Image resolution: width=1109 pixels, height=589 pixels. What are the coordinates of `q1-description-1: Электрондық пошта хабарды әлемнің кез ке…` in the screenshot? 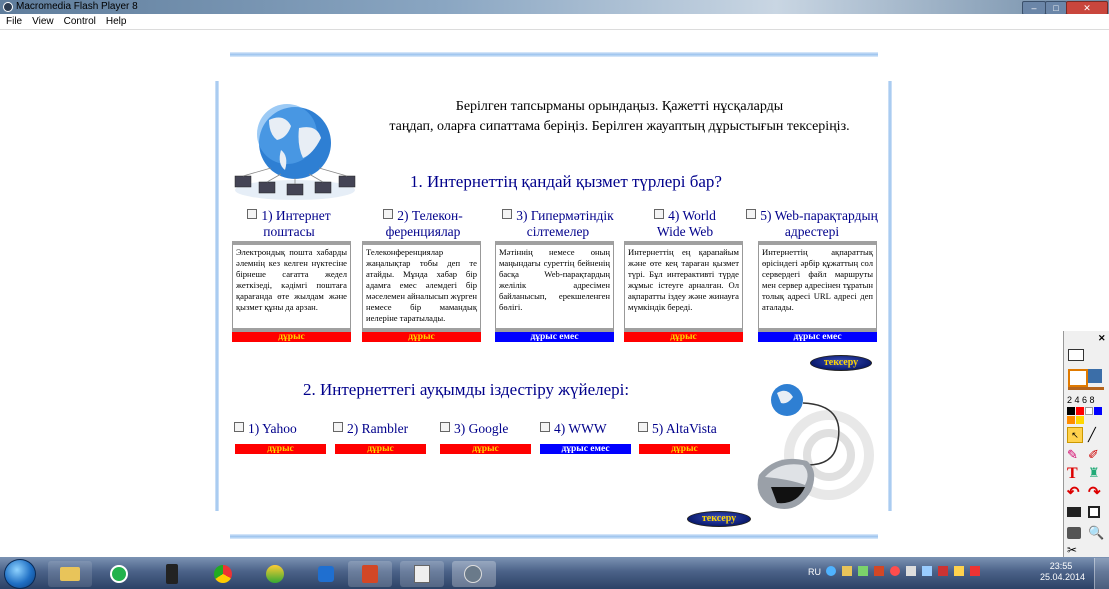 It's located at (291, 286).